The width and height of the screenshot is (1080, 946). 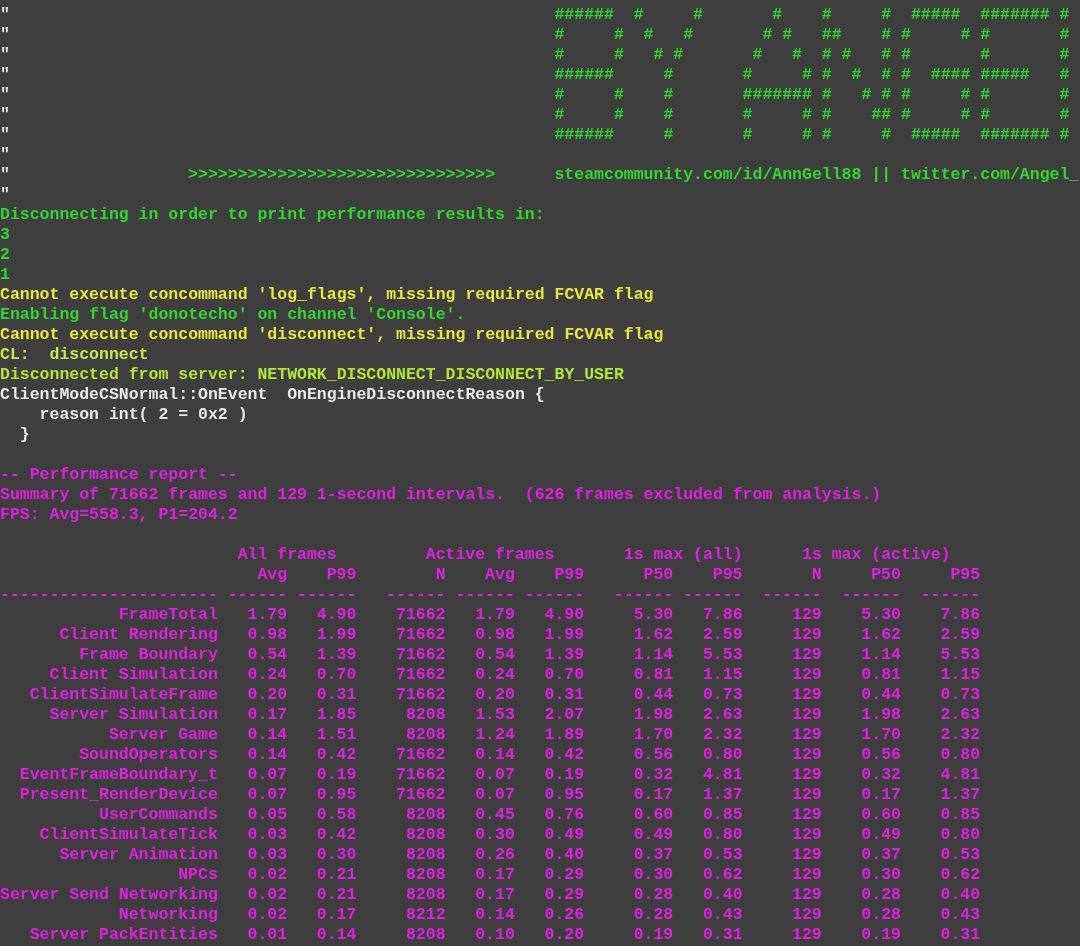 I want to click on ascii-art-row: # # # # # # ## # # # #, so click(x=812, y=115).